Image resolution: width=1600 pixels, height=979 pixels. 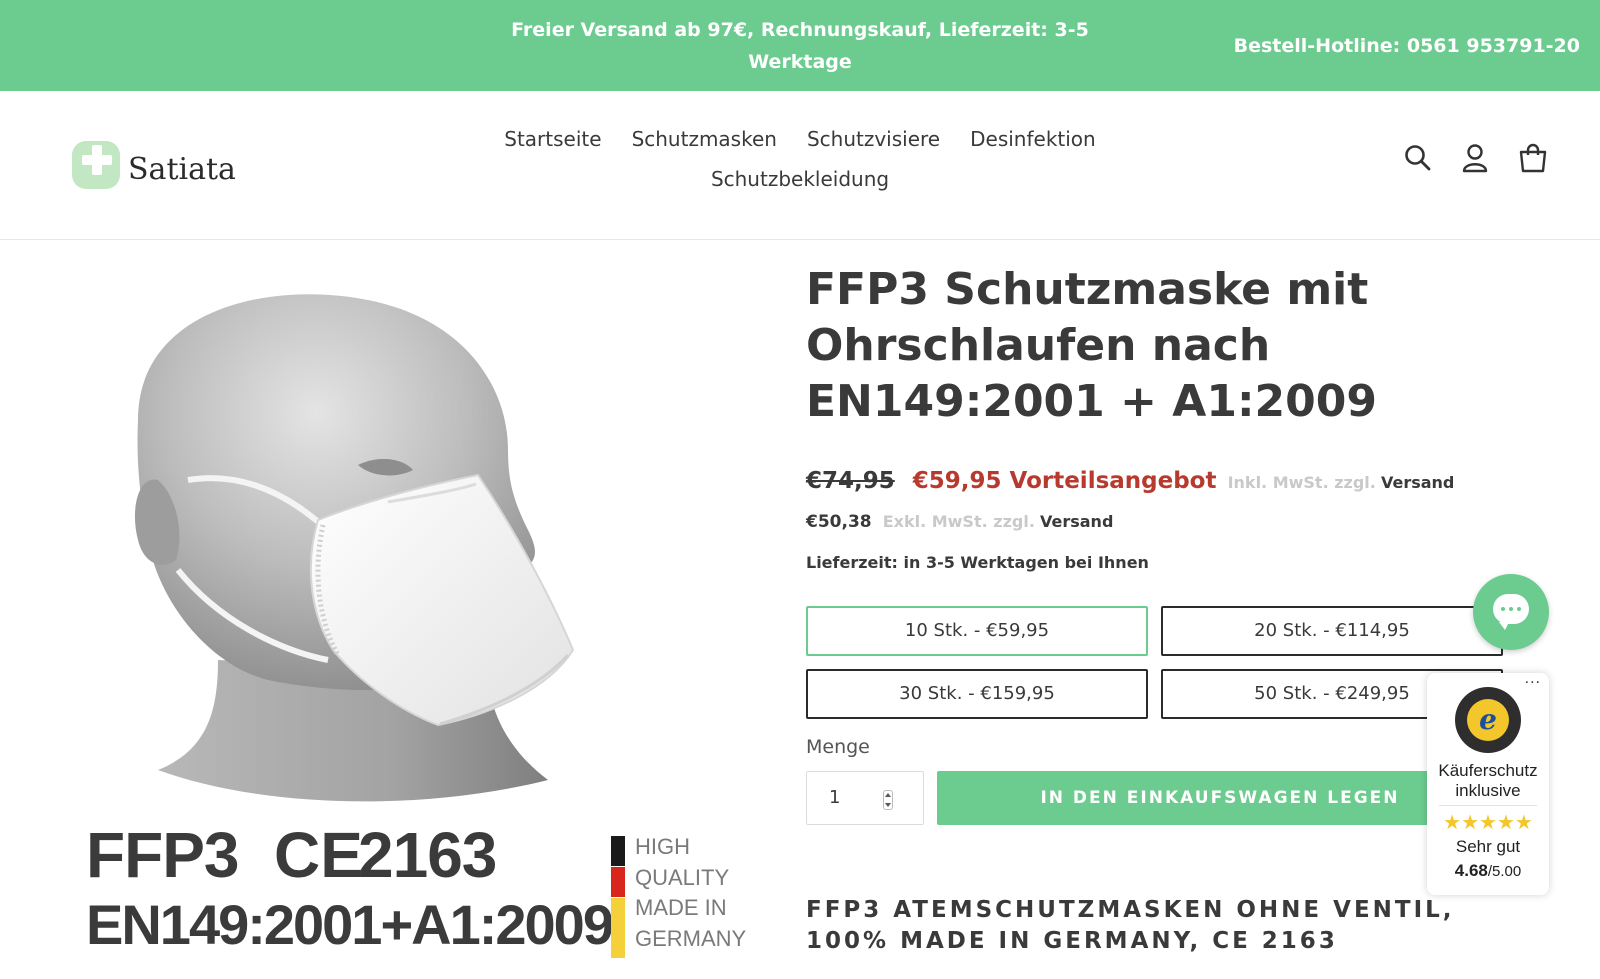 I want to click on seal-inner: e, so click(x=1488, y=720).